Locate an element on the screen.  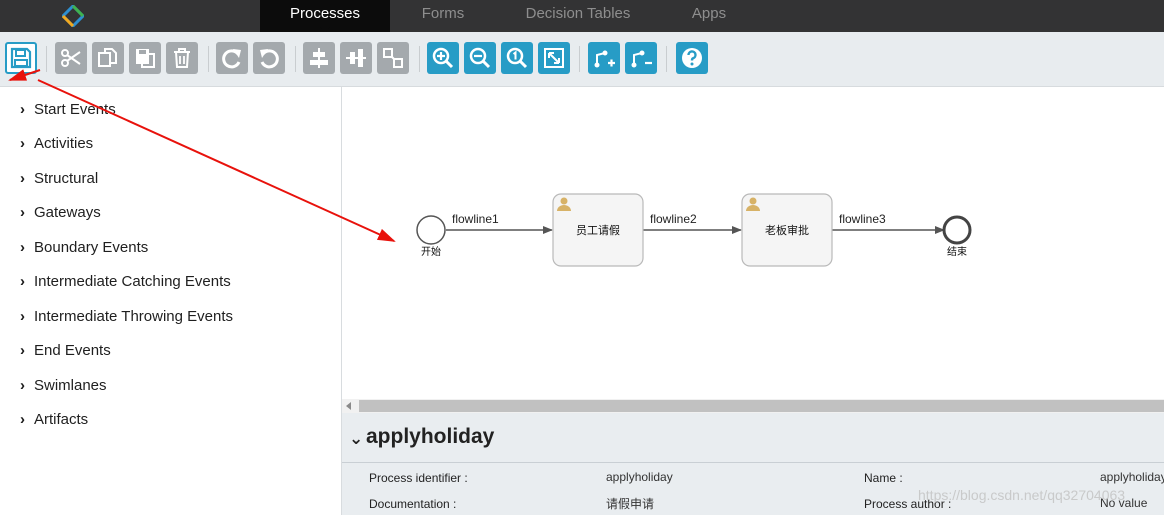
name-value: applyholiday is located at coordinates (1132, 477).